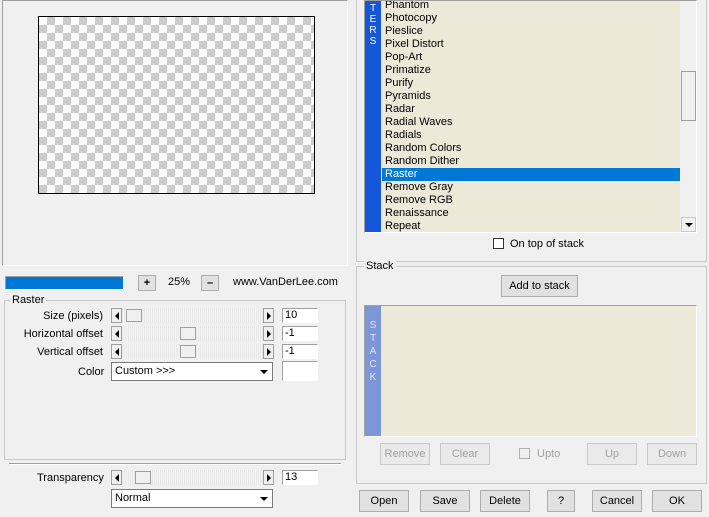 The image size is (709, 517). Describe the element at coordinates (210, 283) in the screenshot. I see `zoom-out-button: –` at that location.